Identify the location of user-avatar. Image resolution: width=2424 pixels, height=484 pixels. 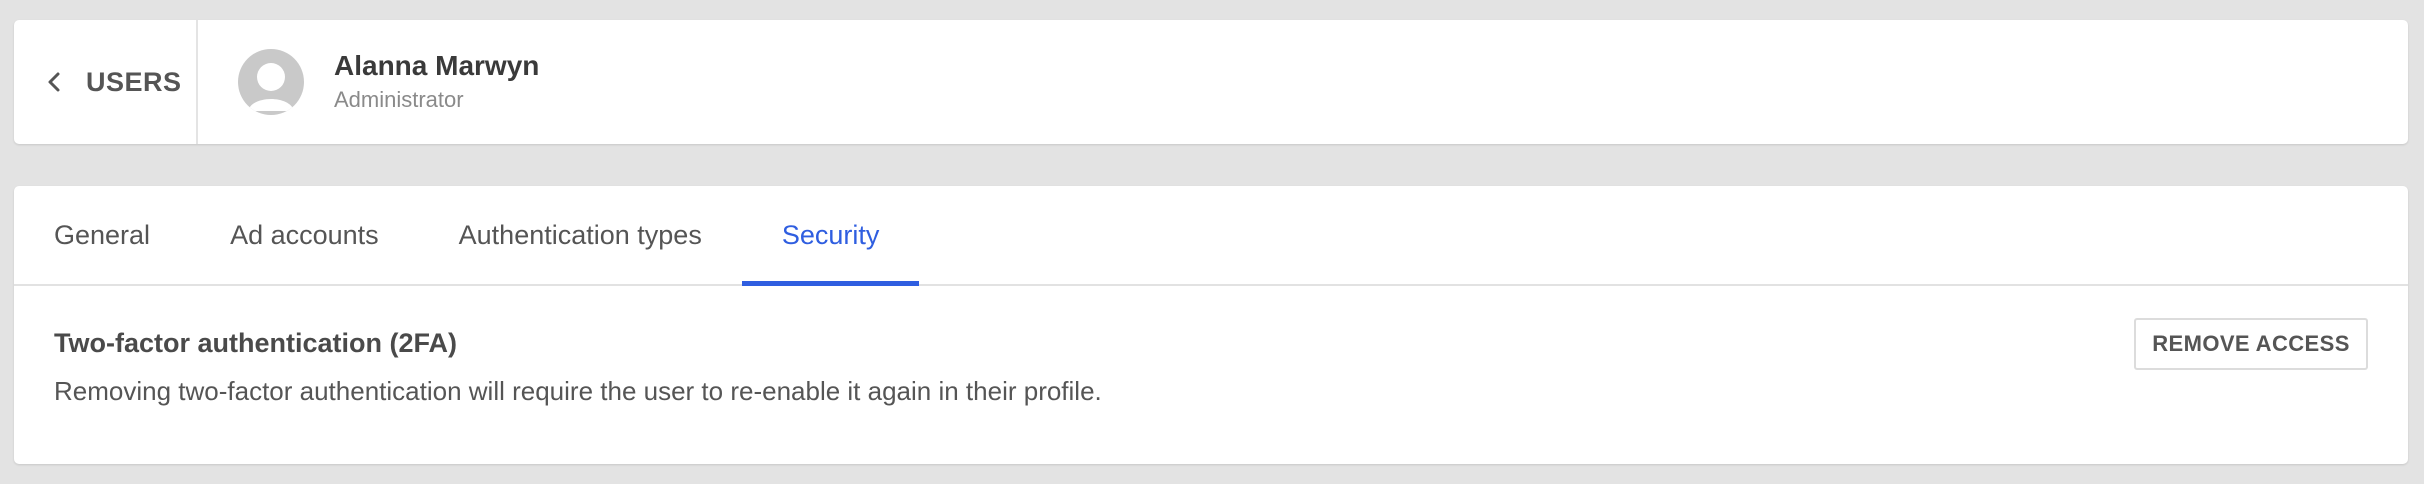
(271, 82).